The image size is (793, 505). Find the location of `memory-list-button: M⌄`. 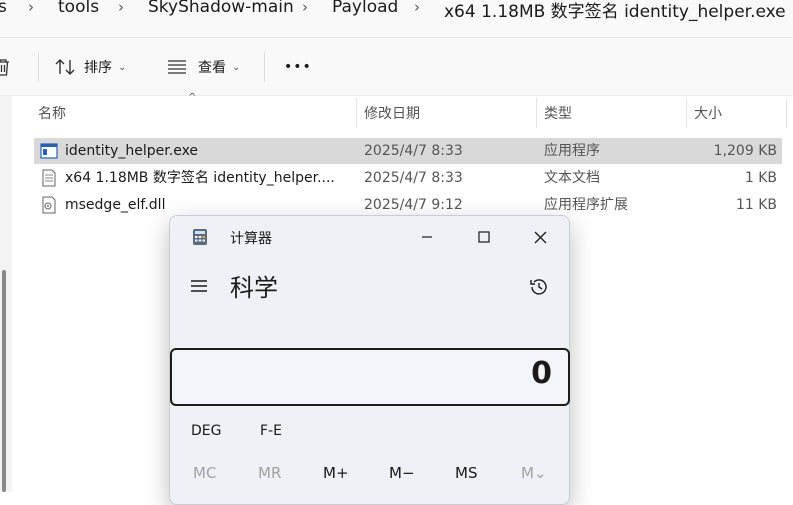

memory-list-button: M⌄ is located at coordinates (534, 473).